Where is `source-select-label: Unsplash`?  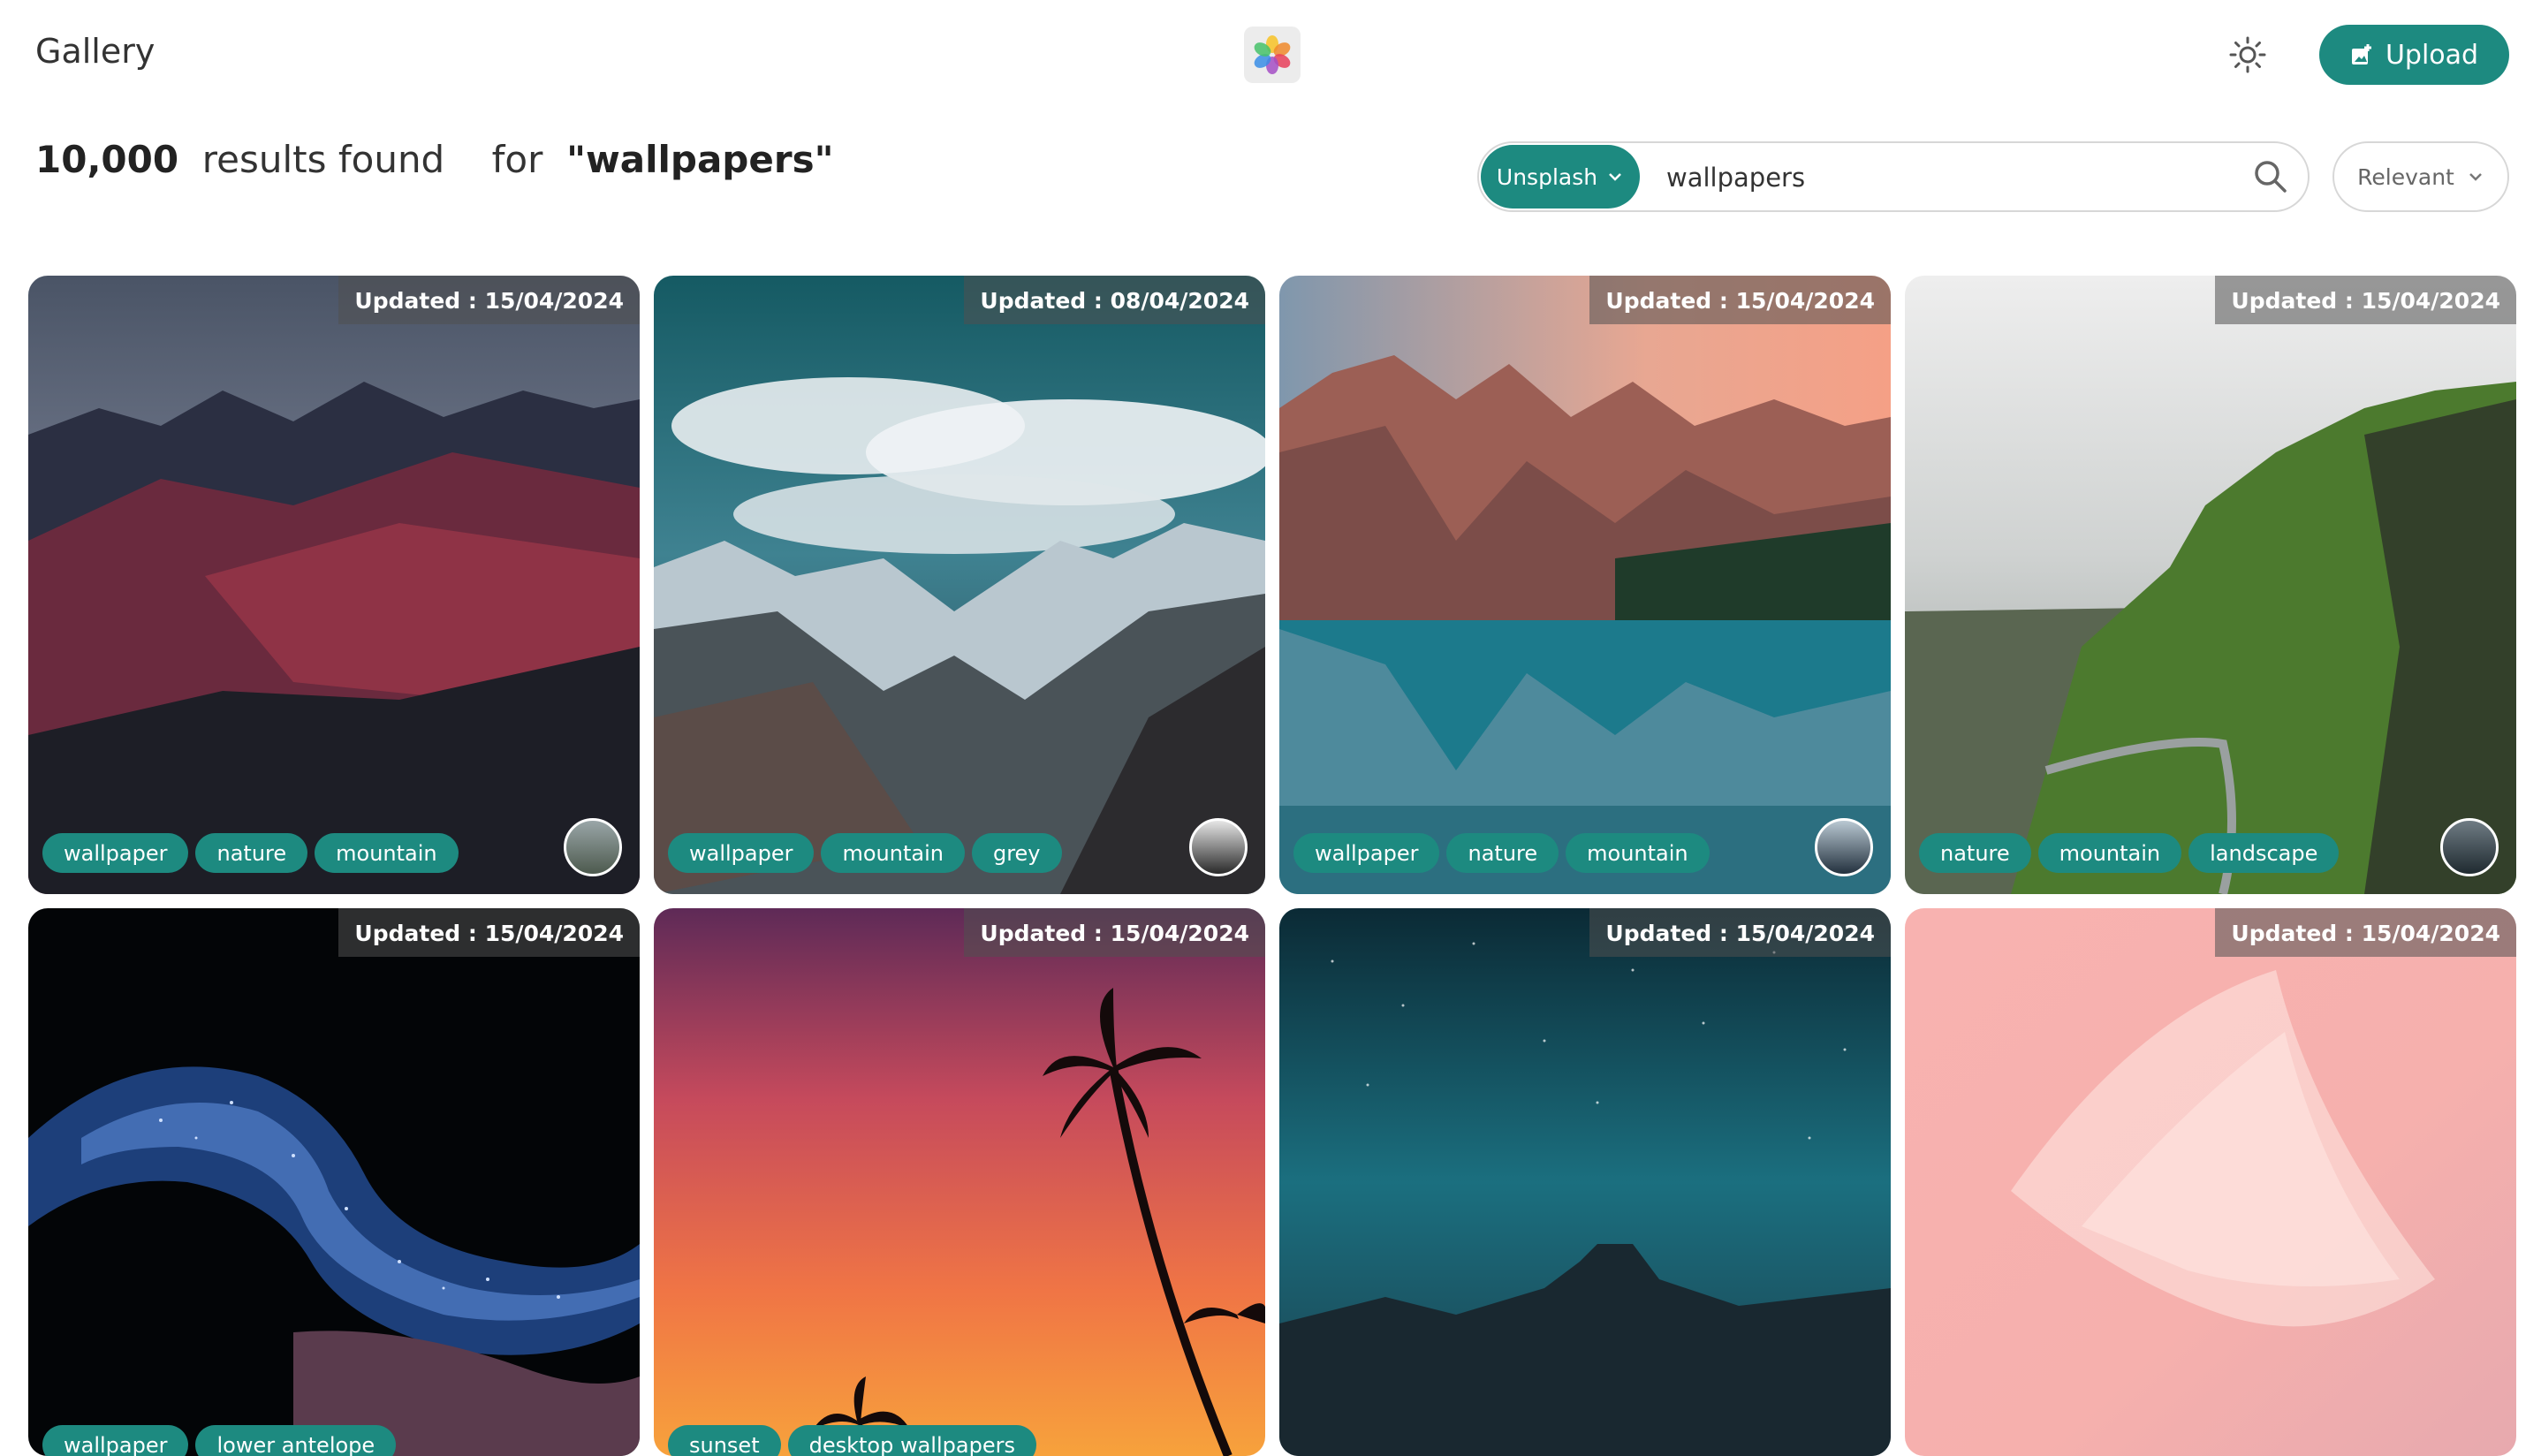 source-select-label: Unsplash is located at coordinates (1547, 177).